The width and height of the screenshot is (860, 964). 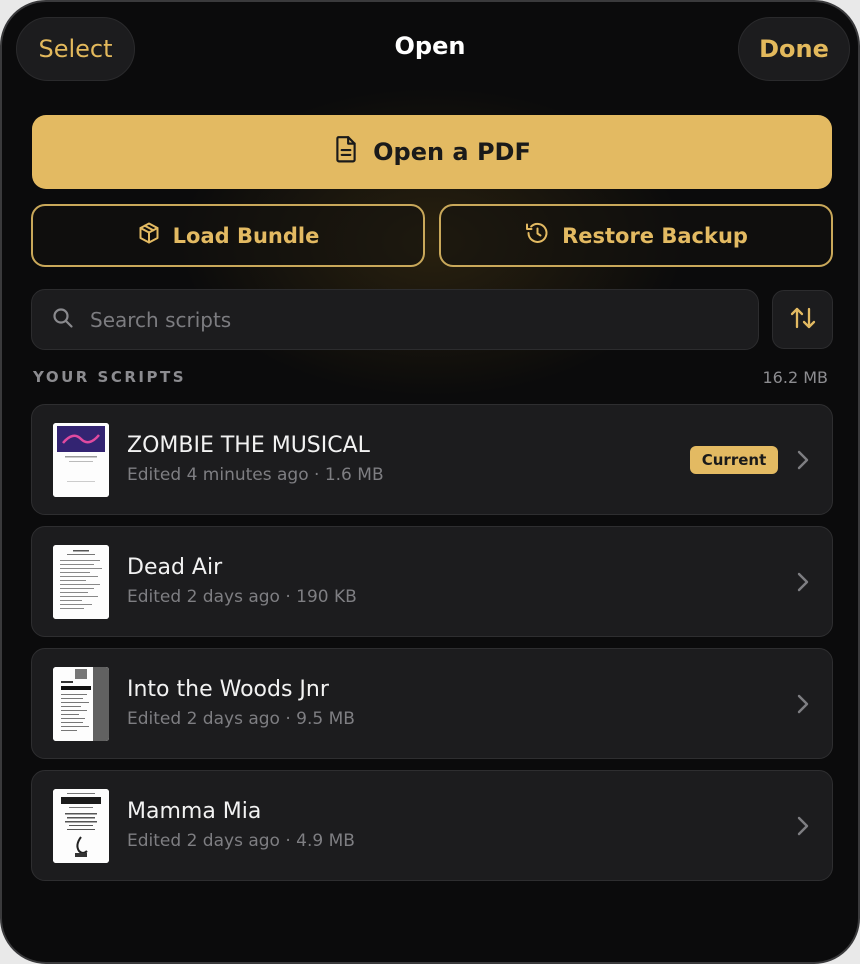 What do you see at coordinates (255, 475) in the screenshot?
I see `script-meta: Edited 4 minutes ago · 1.6 MB` at bounding box center [255, 475].